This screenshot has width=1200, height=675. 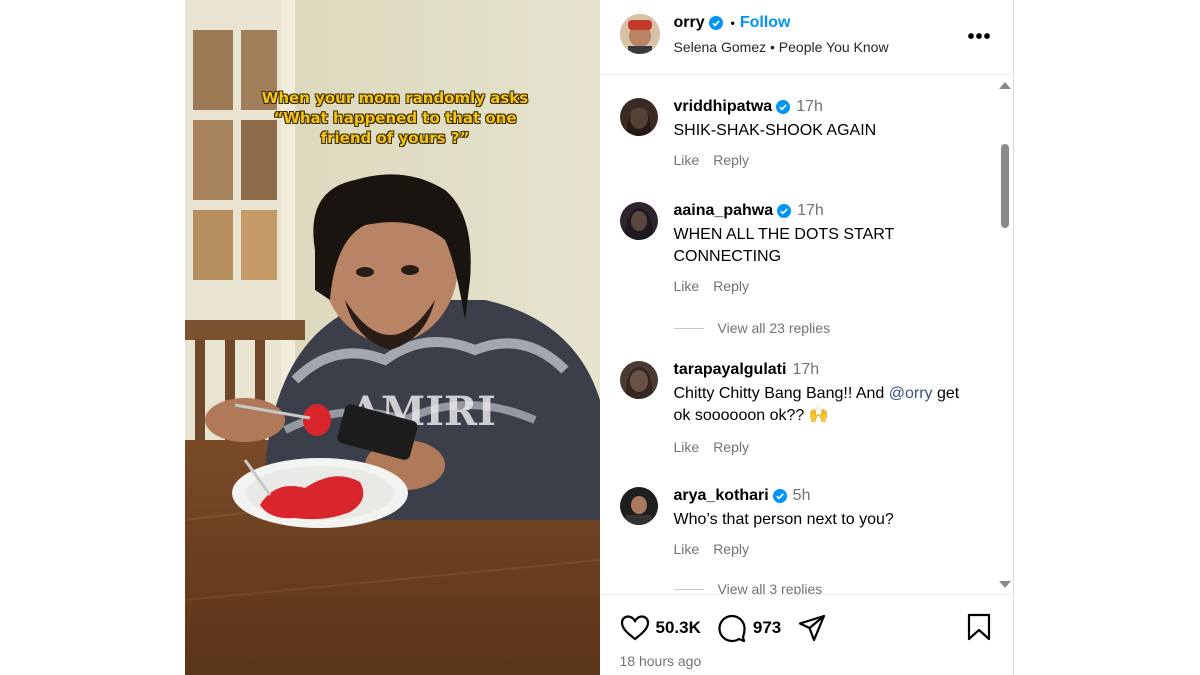 I want to click on comment-icon, so click(x=732, y=628).